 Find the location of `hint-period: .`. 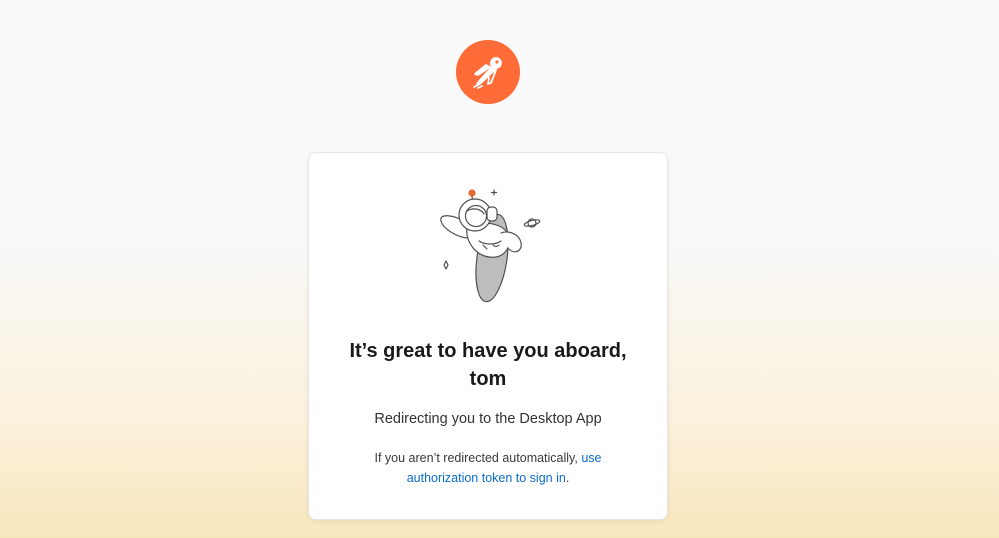

hint-period: . is located at coordinates (567, 478).